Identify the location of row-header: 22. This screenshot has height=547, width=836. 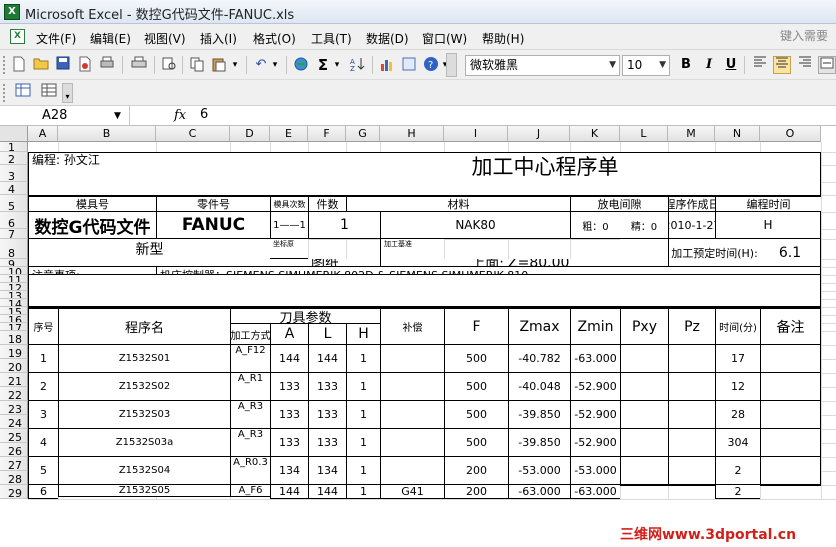
(14, 394).